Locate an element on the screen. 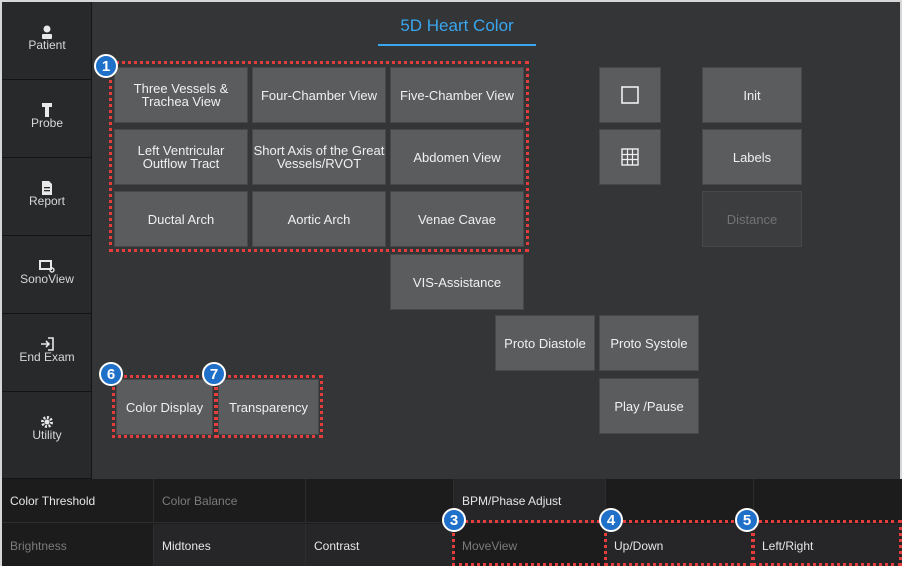  sonoview-icon is located at coordinates (47, 254).